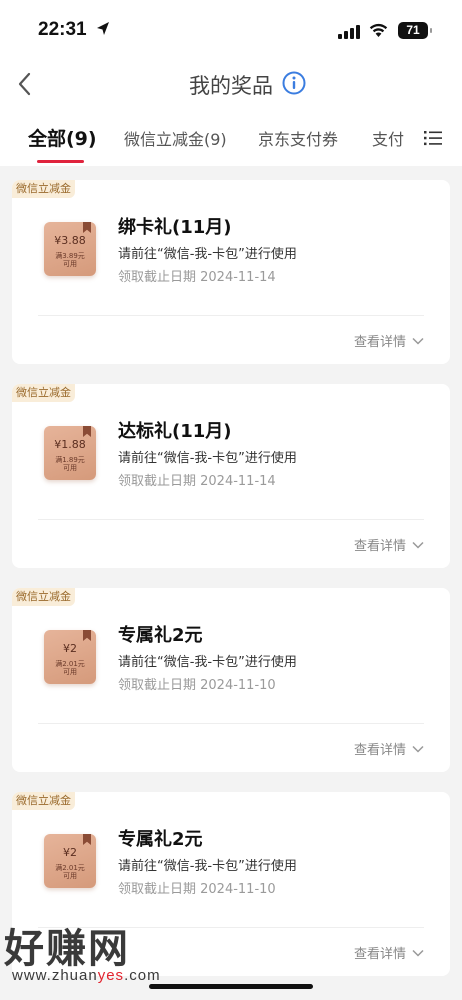 This screenshot has width=462, height=1000. Describe the element at coordinates (294, 85) in the screenshot. I see `info-circle-icon` at that location.